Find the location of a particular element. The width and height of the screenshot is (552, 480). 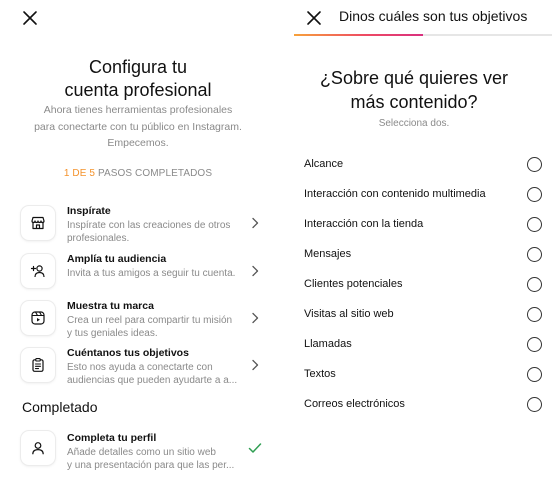

option-item: Textos is located at coordinates (424, 375).